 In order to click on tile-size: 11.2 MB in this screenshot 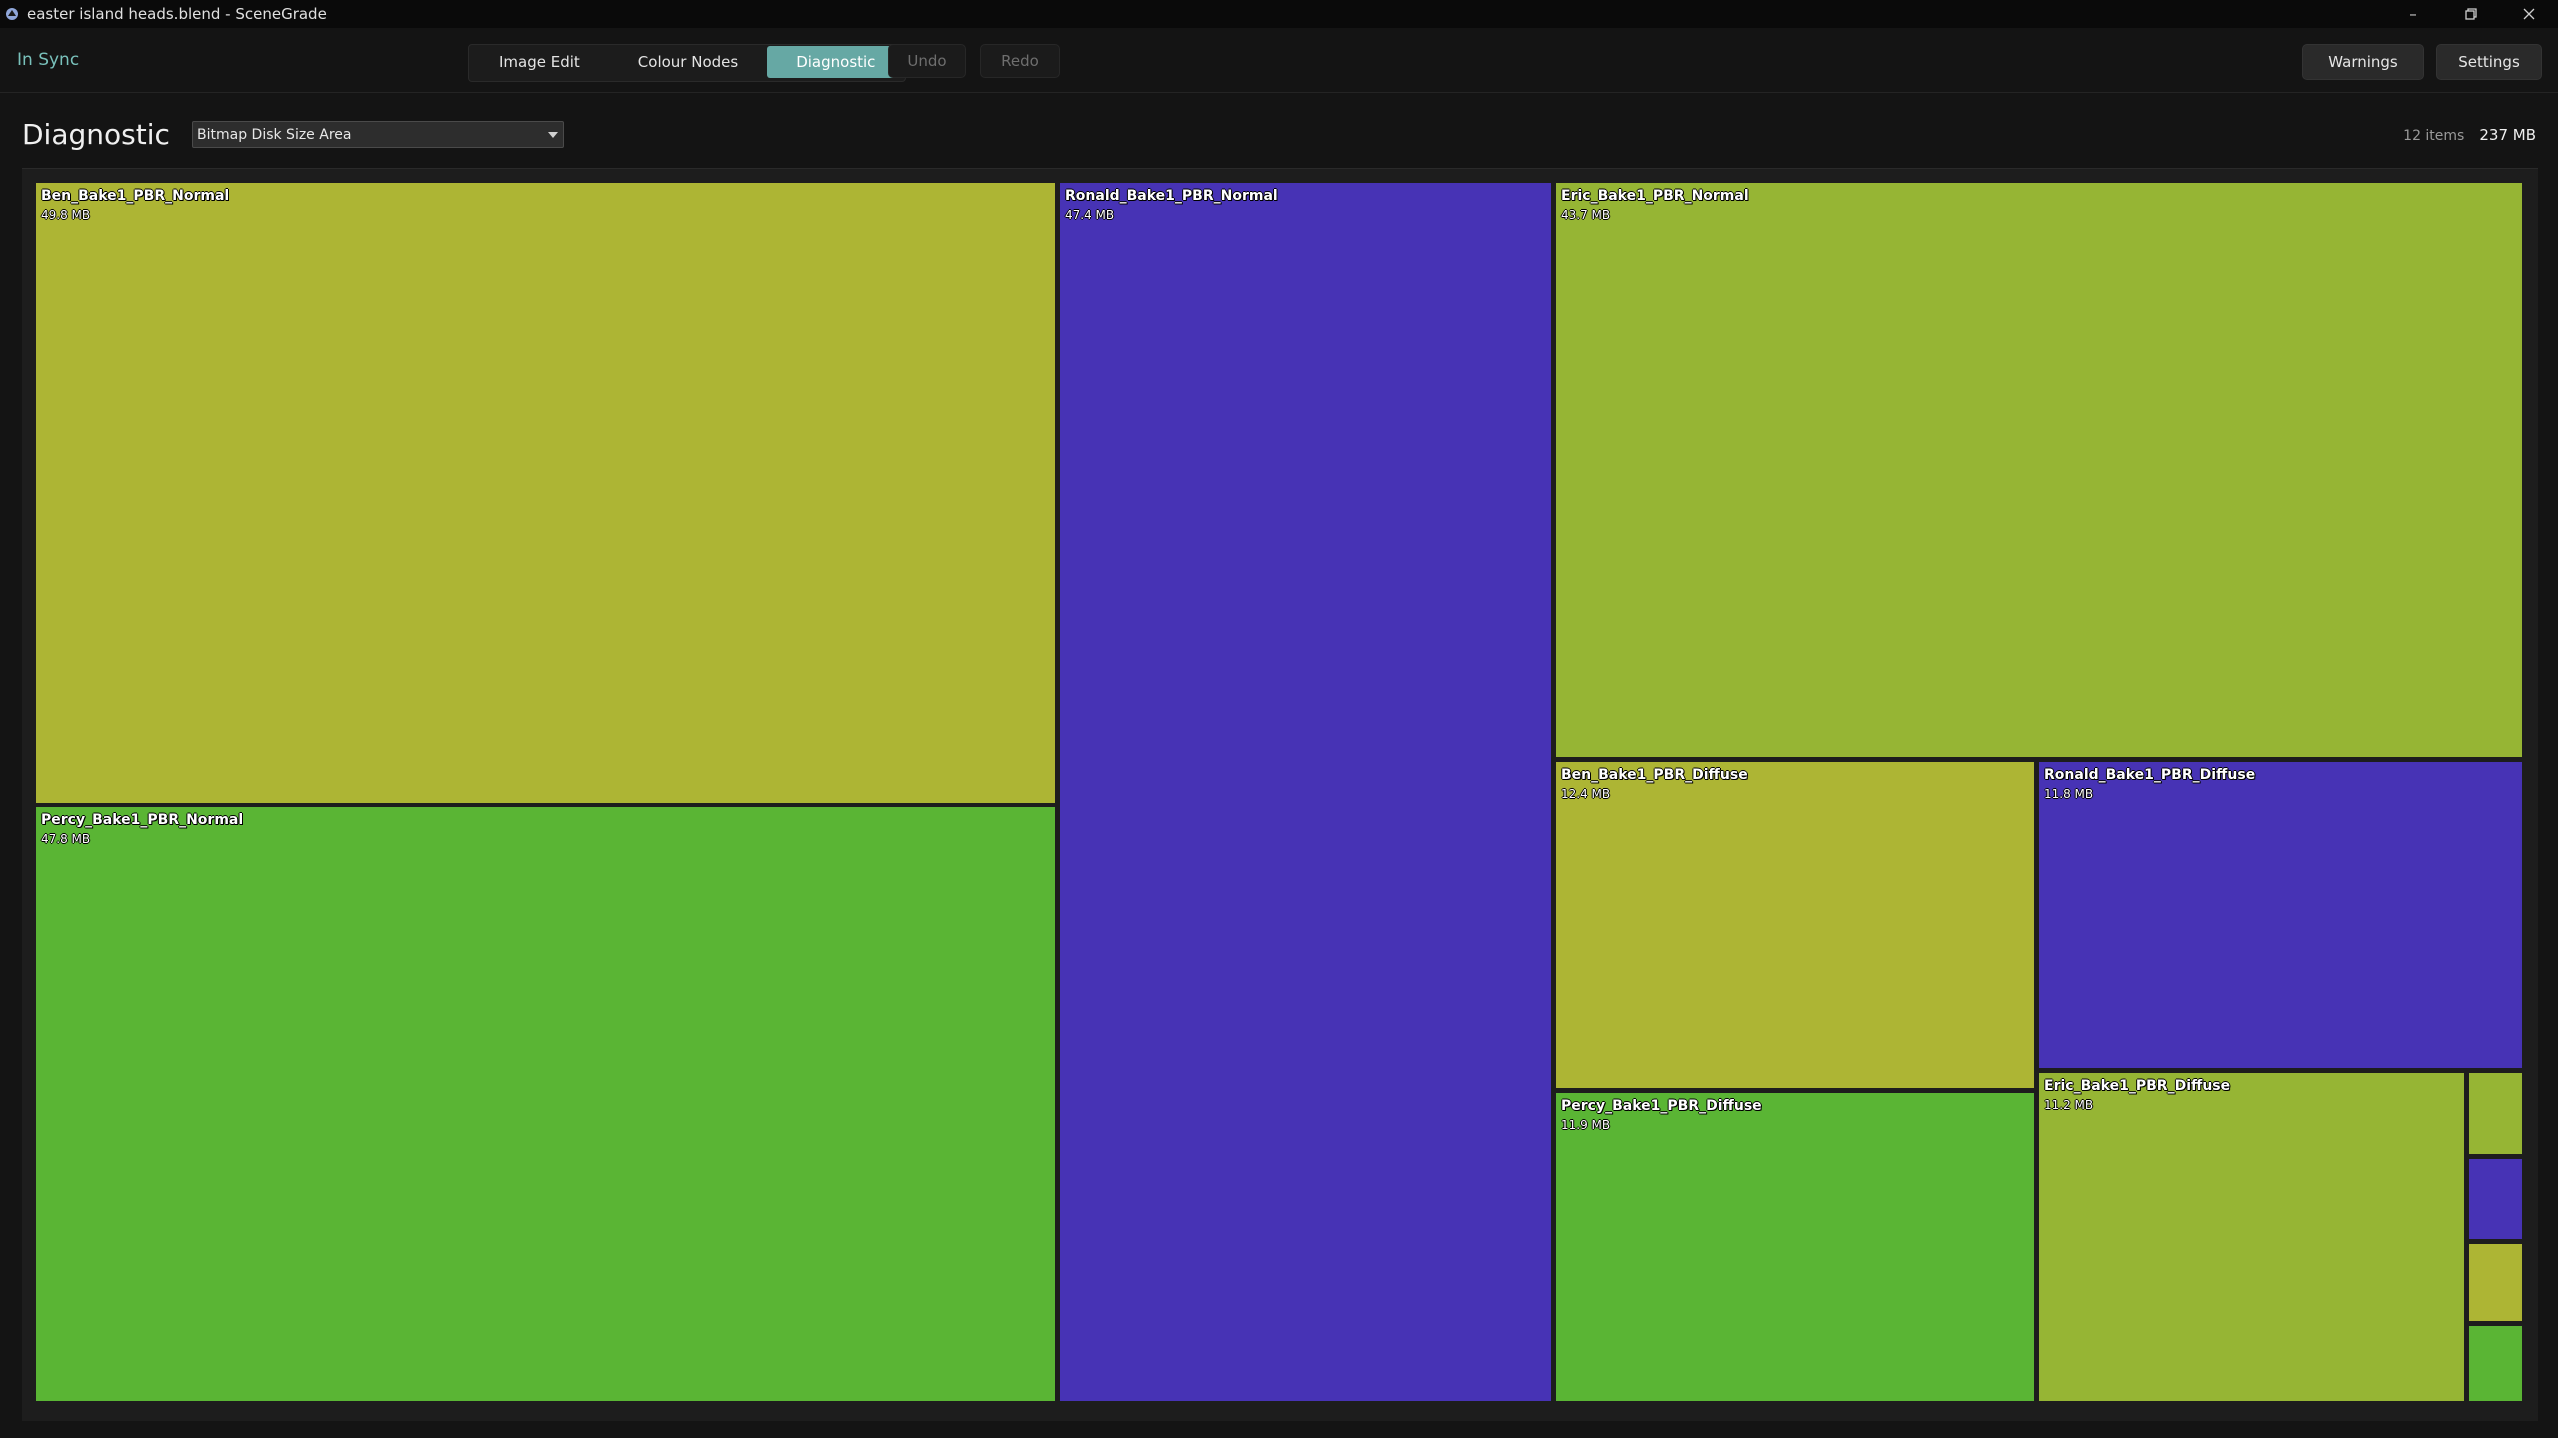, I will do `click(2069, 1105)`.